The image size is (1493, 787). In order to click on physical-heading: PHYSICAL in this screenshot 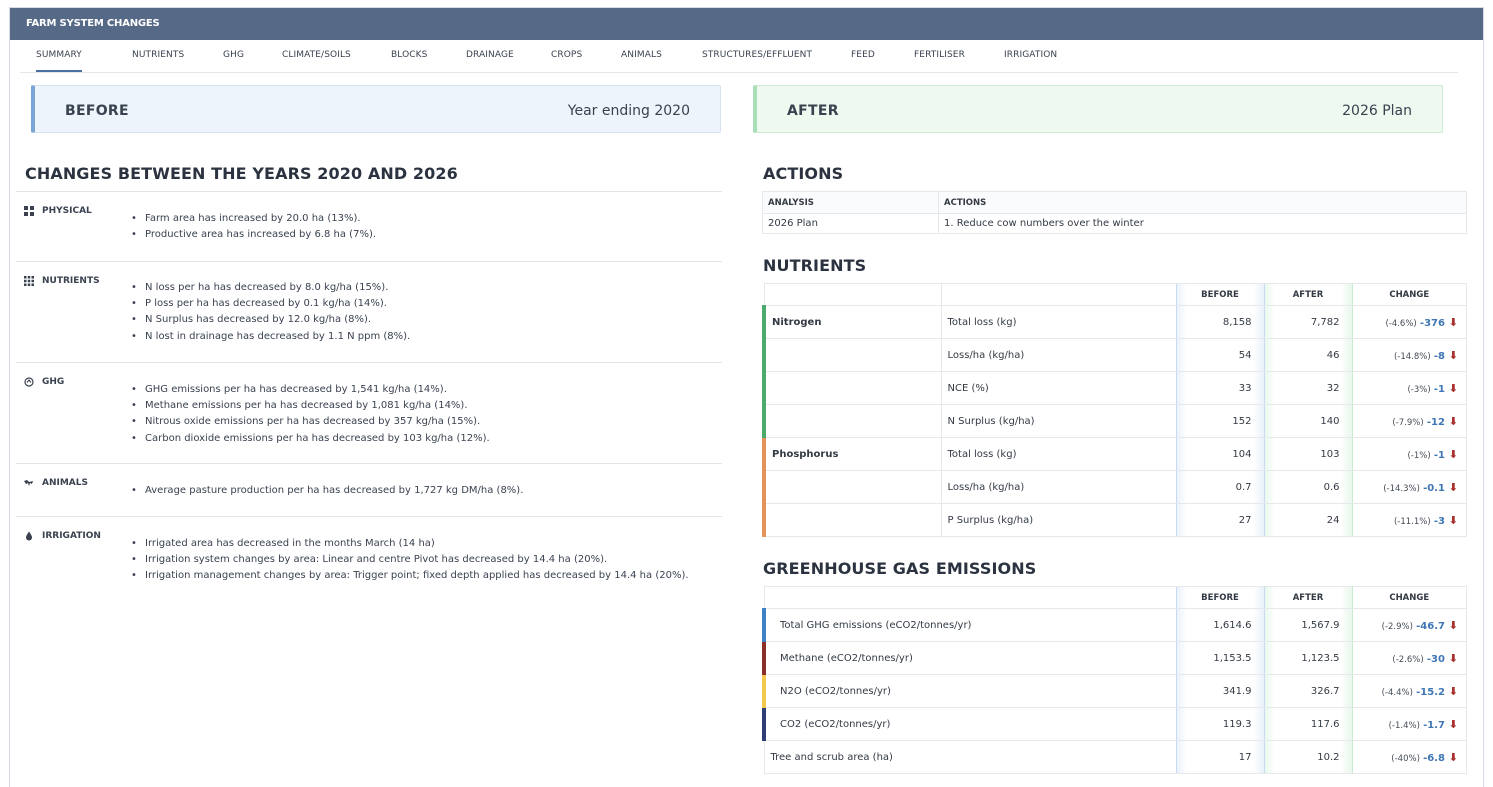, I will do `click(58, 211)`.